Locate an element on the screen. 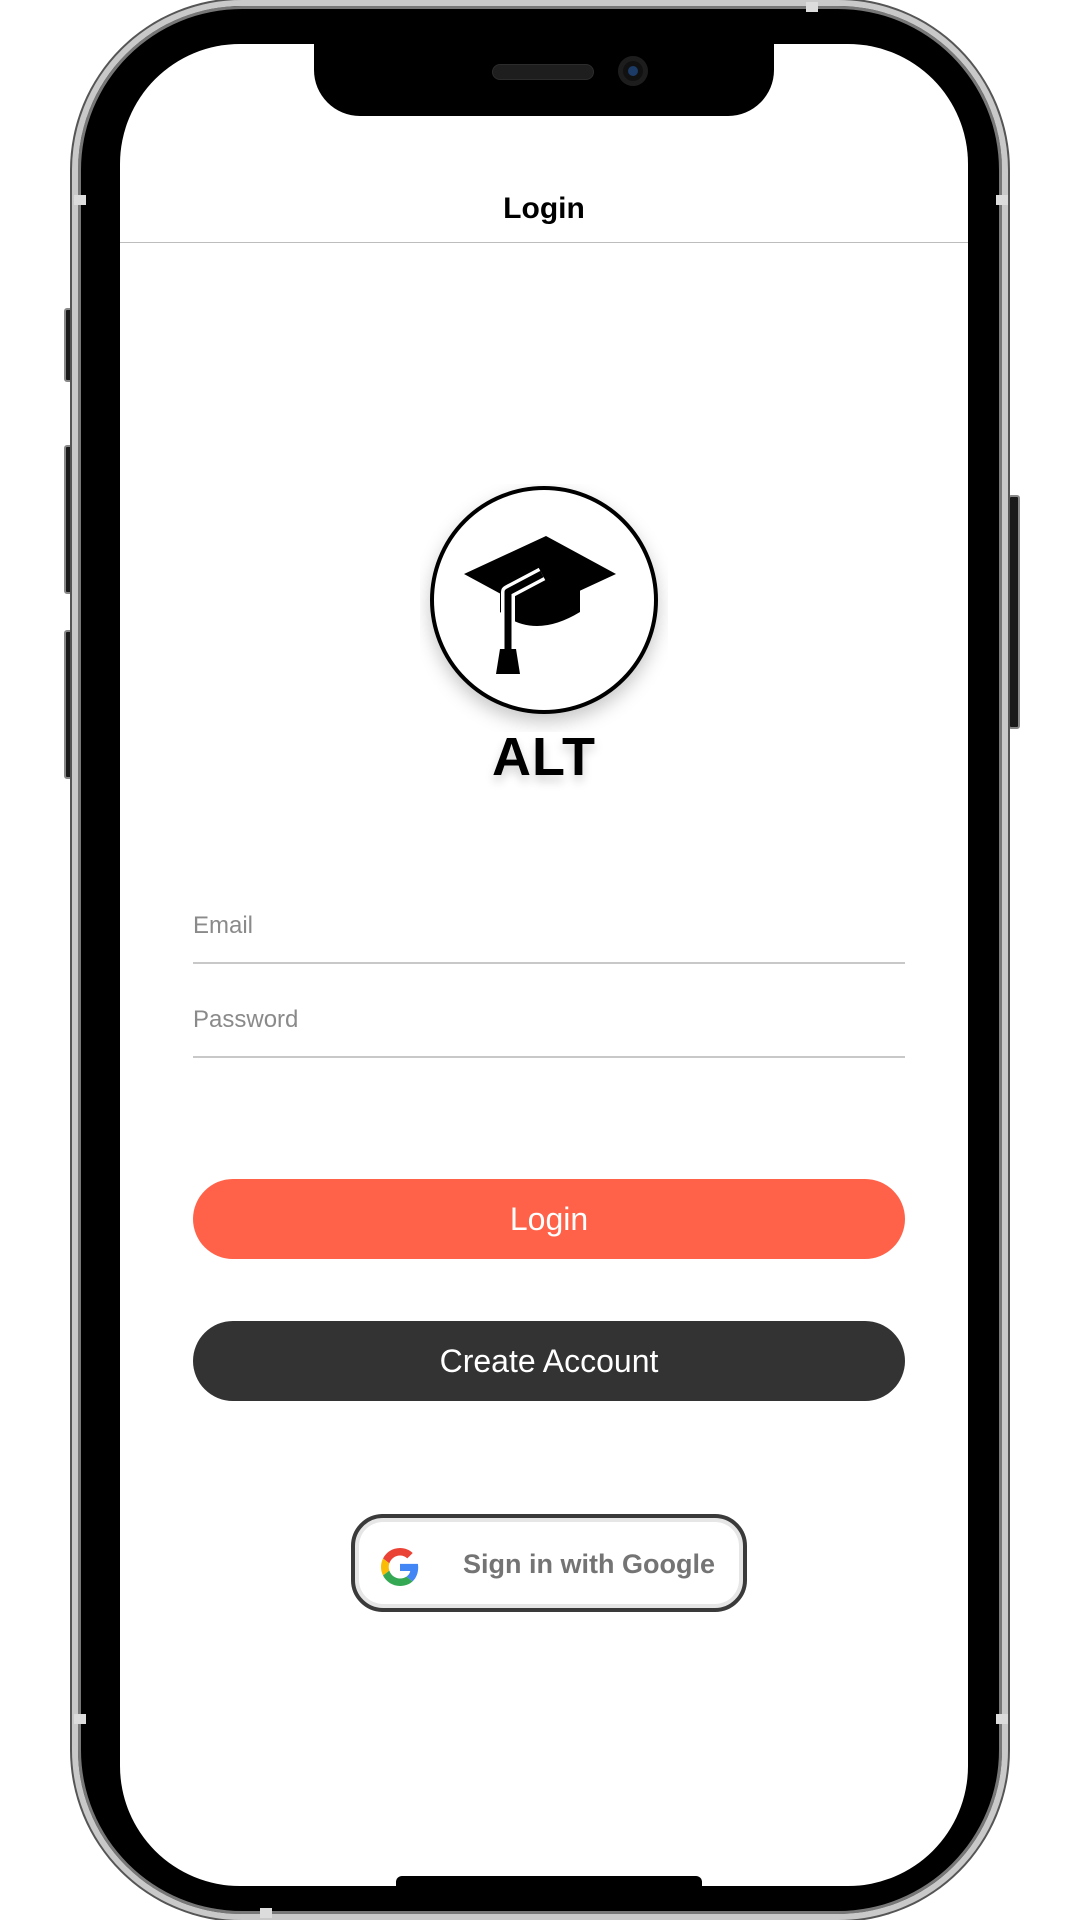 This screenshot has height=1920, width=1080. login-button: Login is located at coordinates (549, 1219).